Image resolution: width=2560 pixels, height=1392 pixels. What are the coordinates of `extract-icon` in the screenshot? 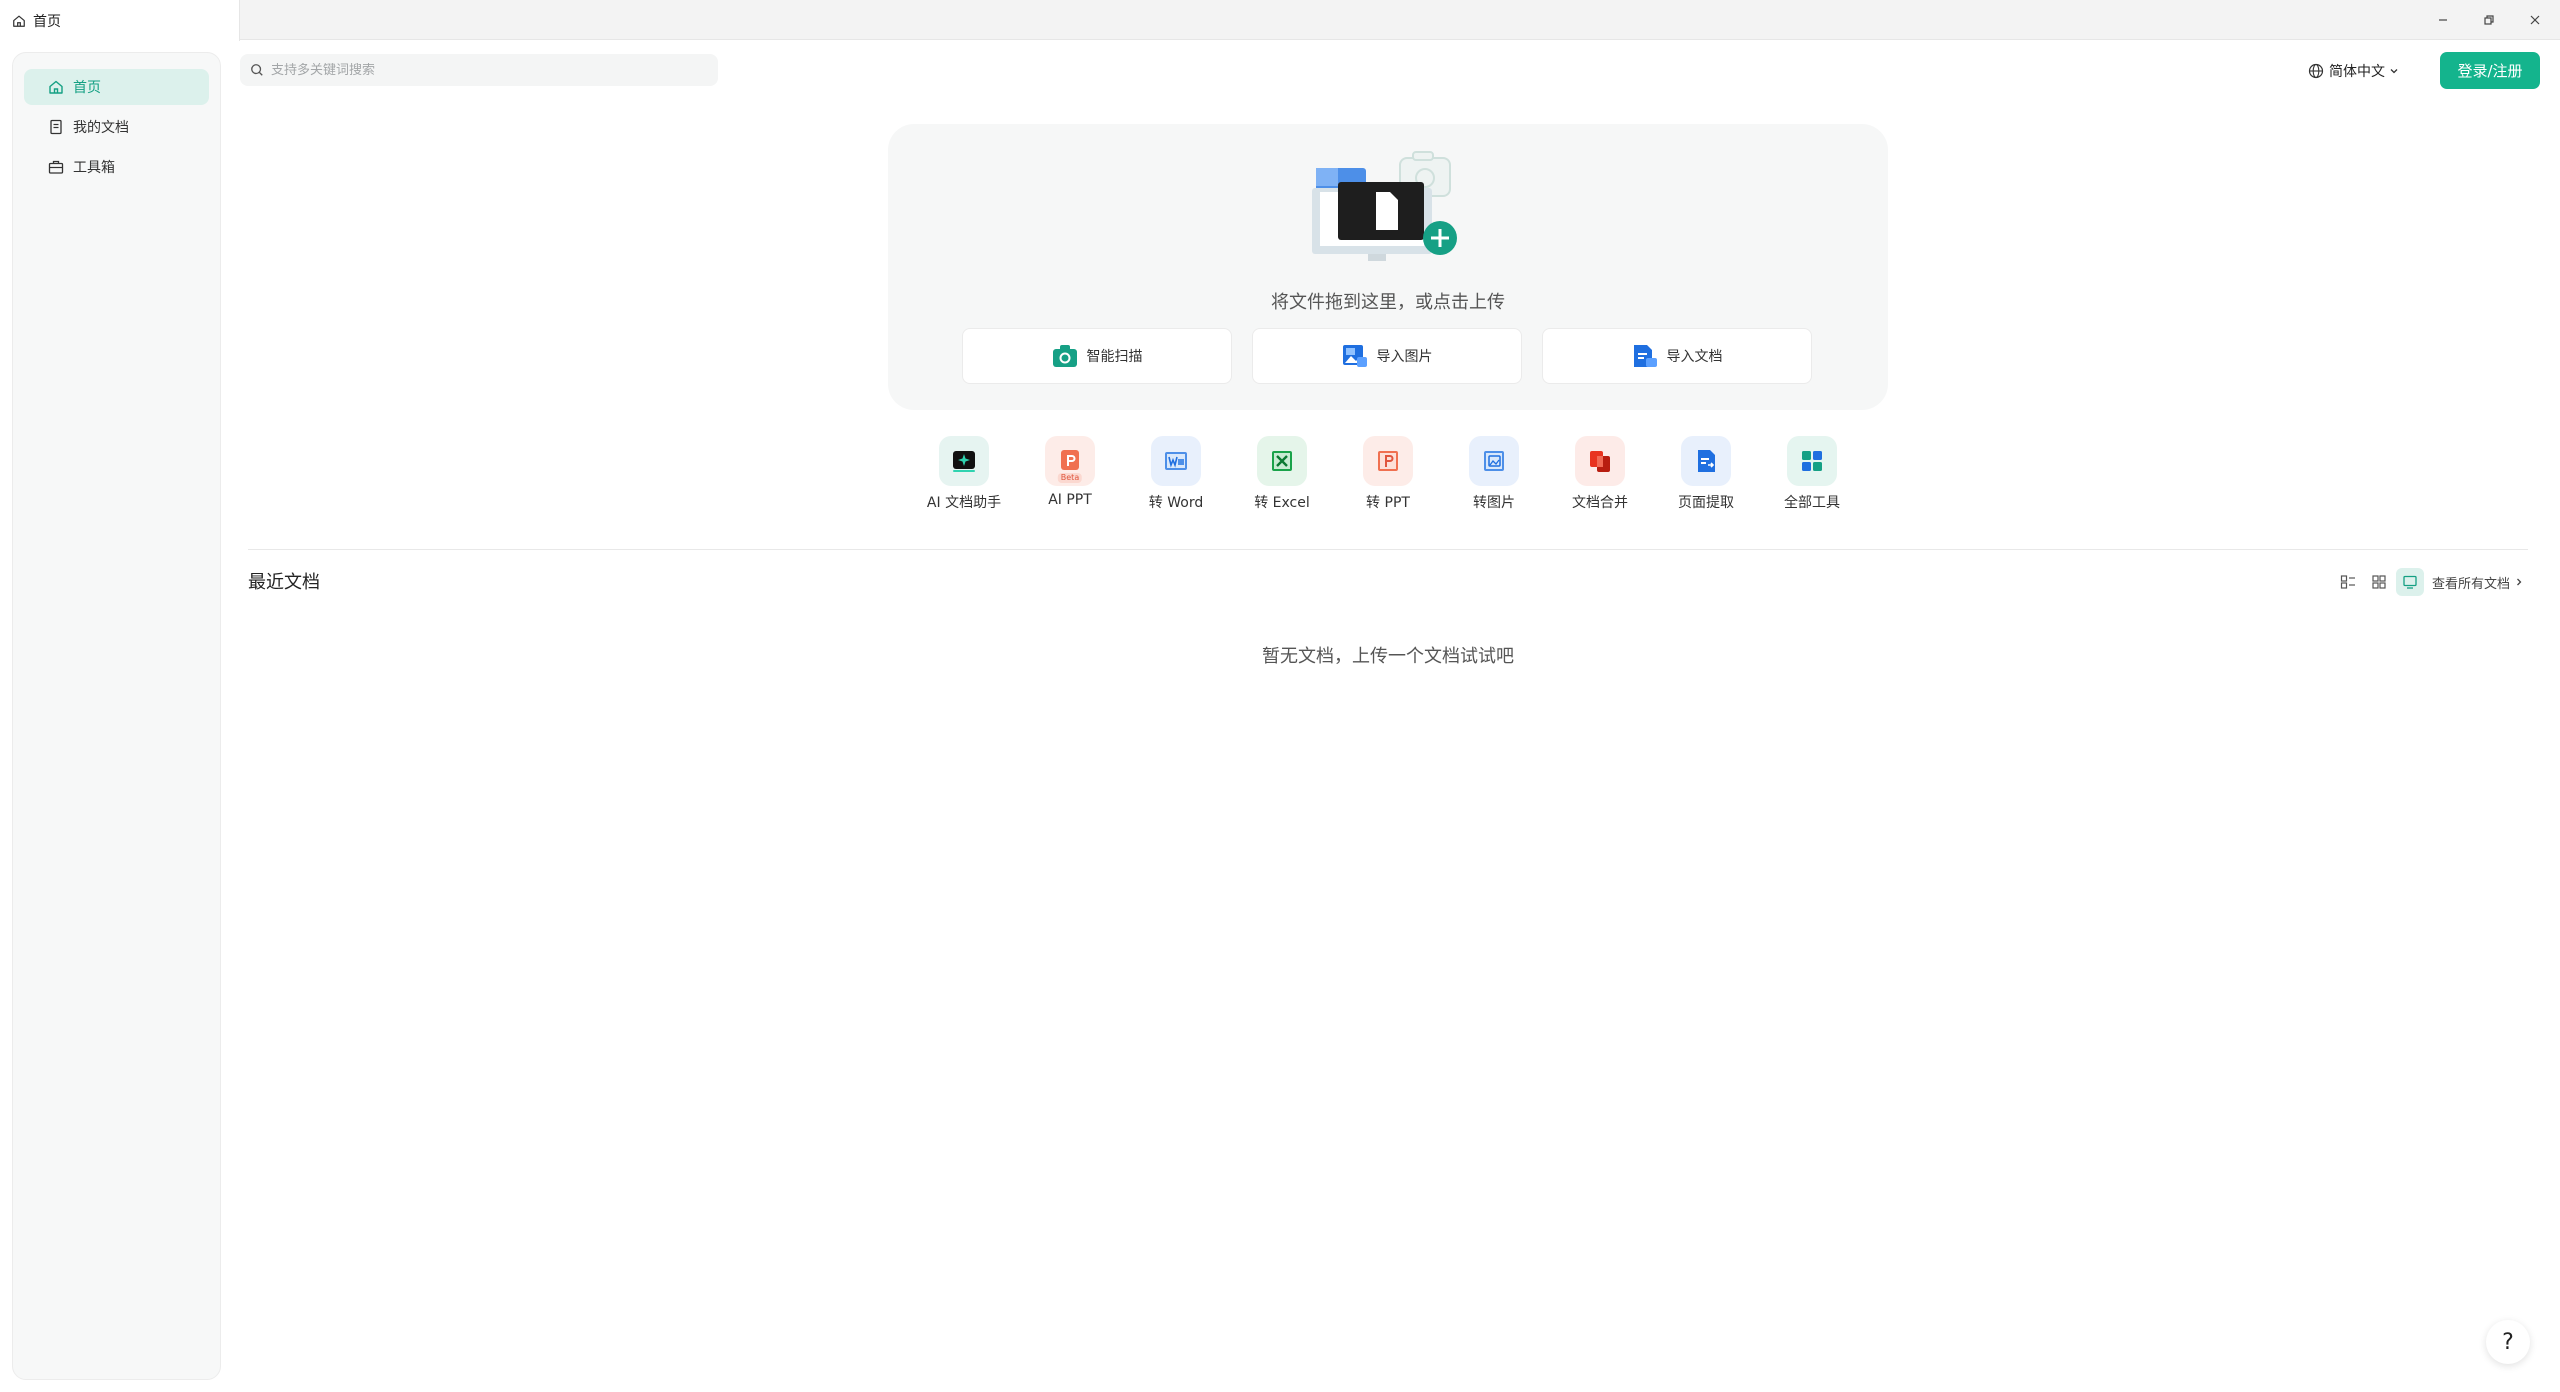 It's located at (1706, 461).